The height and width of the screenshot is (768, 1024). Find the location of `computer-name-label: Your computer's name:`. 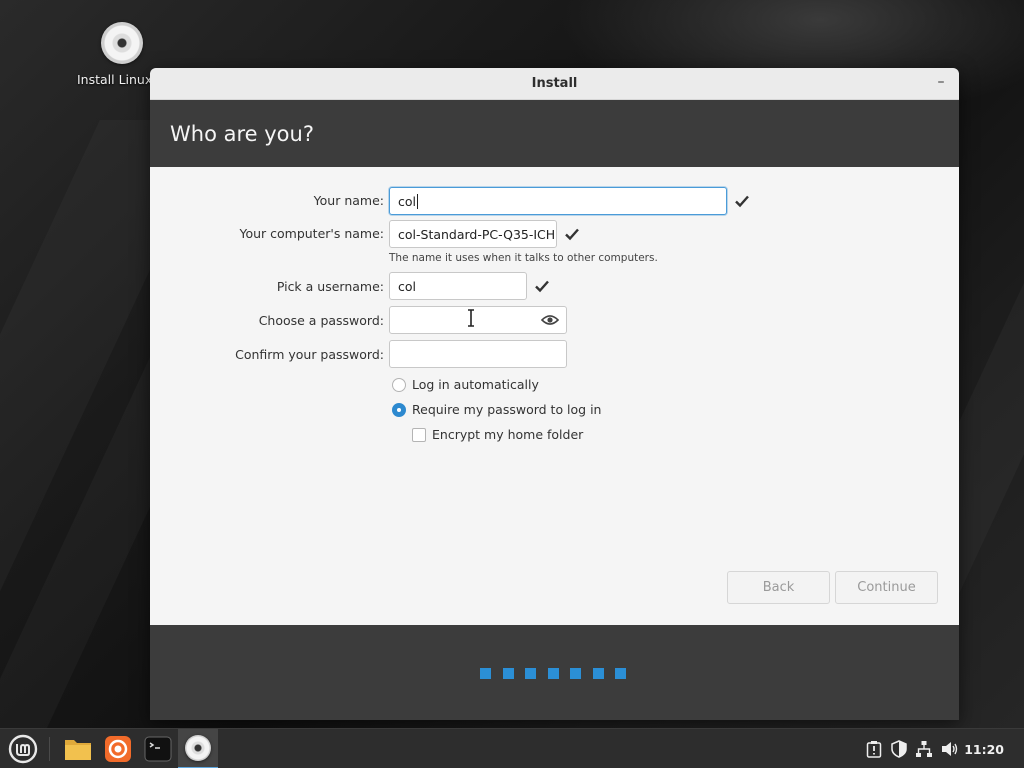

computer-name-label: Your computer's name: is located at coordinates (311, 233).